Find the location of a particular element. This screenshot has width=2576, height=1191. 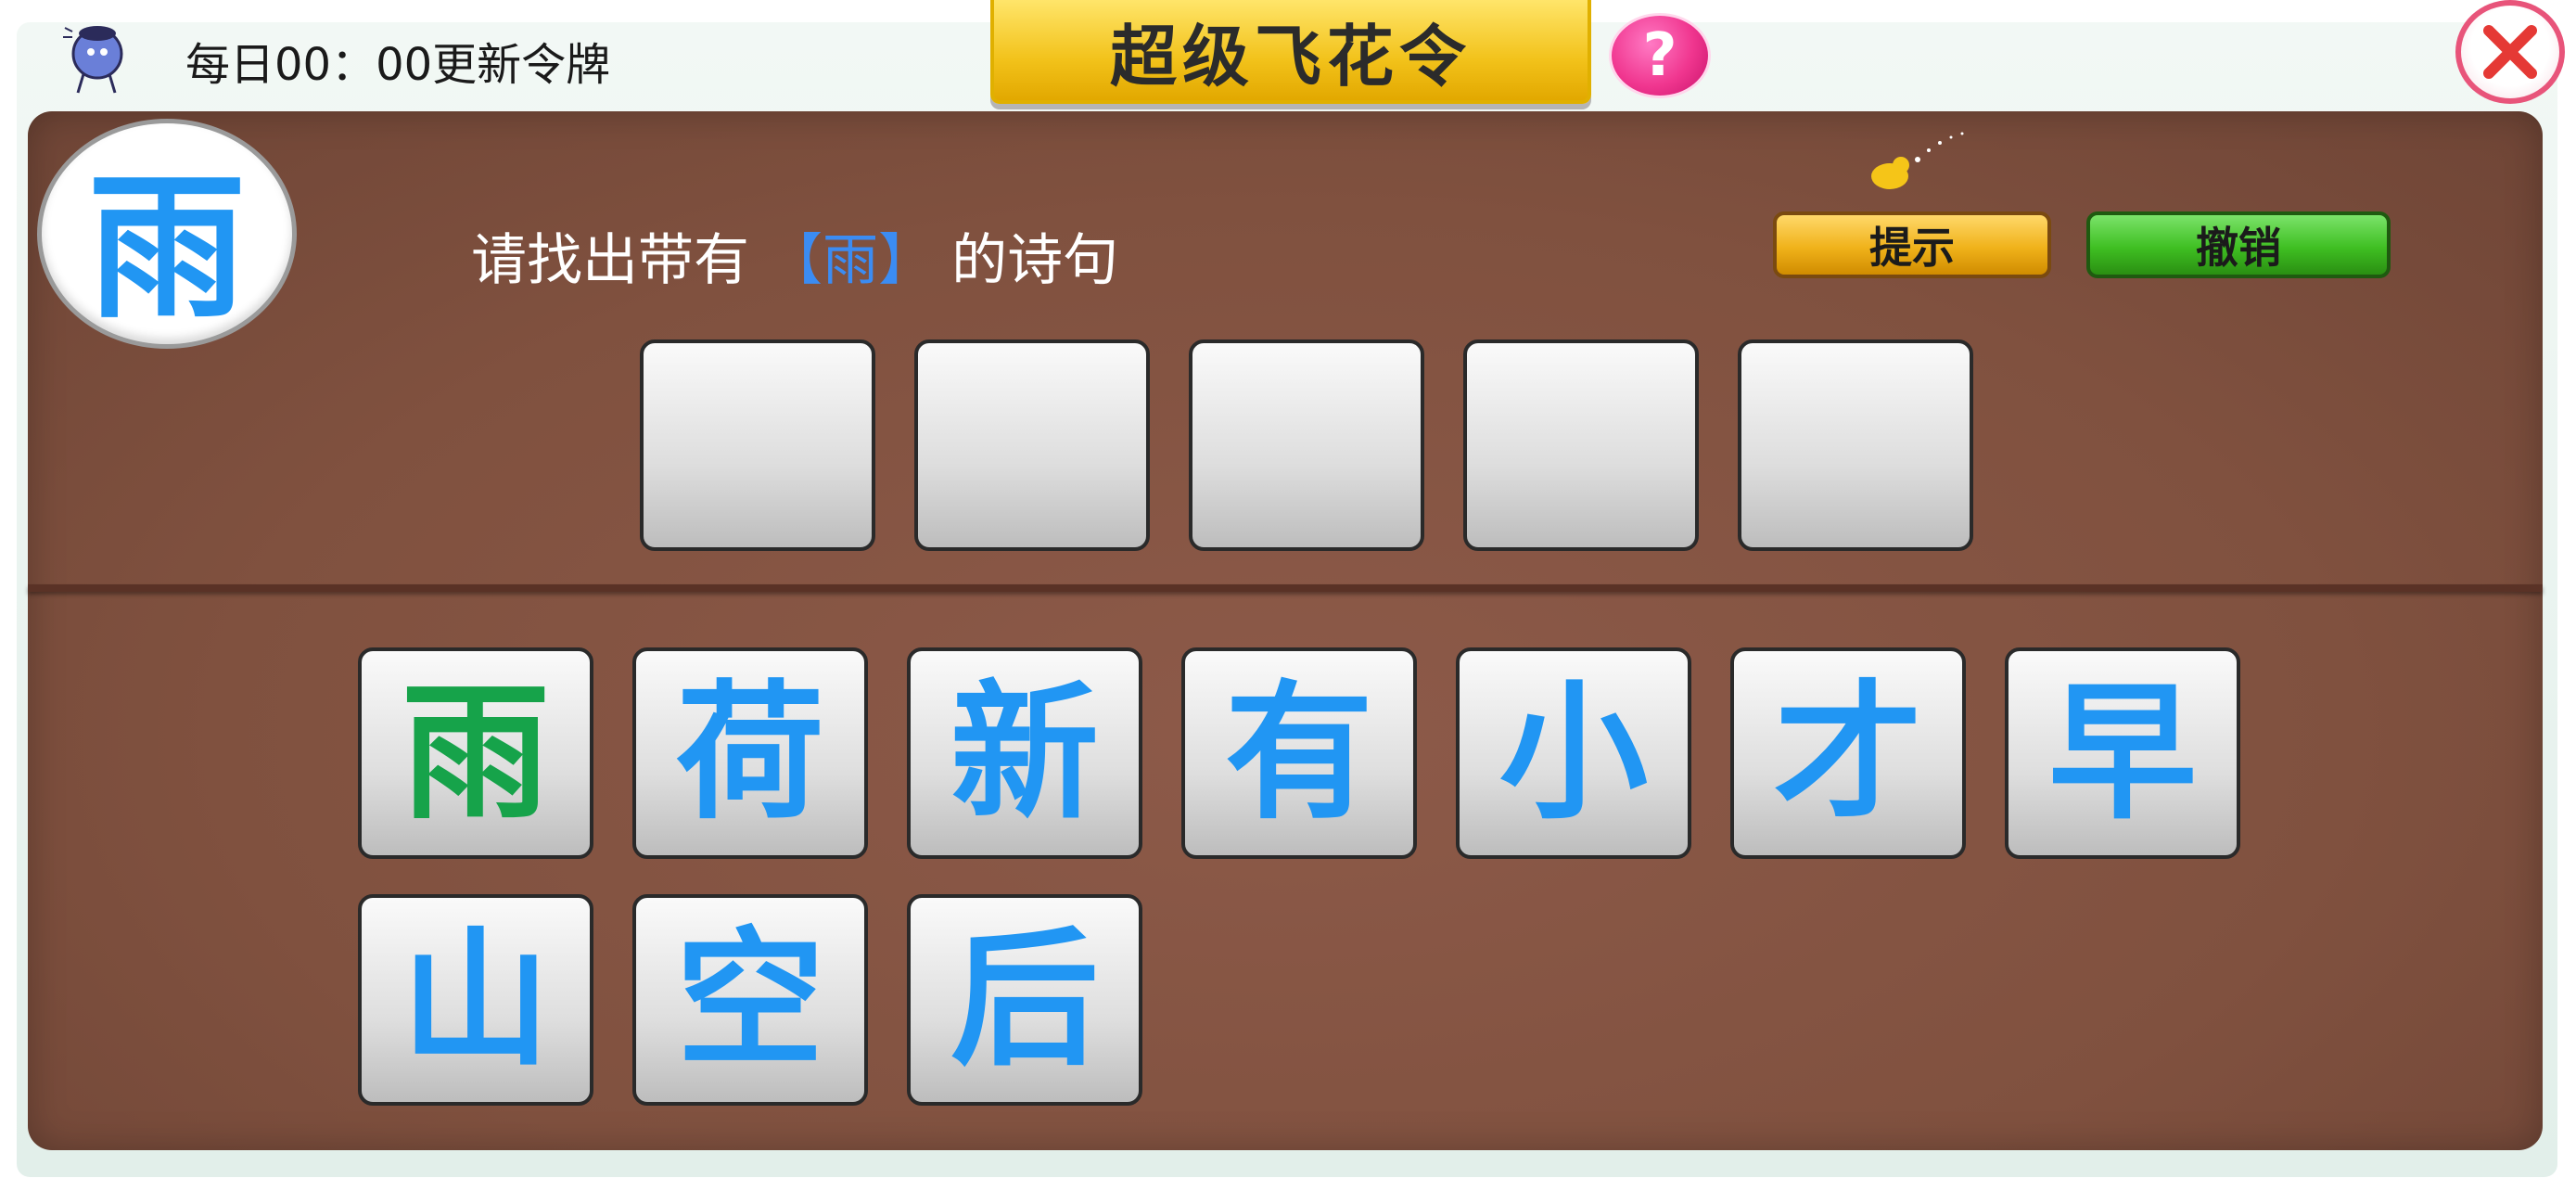

tile-character: 才 is located at coordinates (1847, 752).